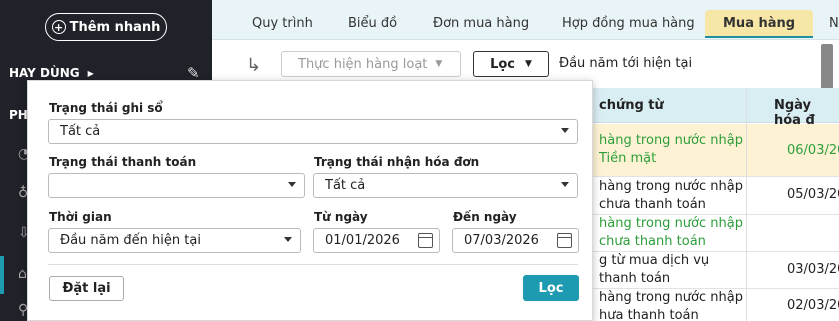 Image resolution: width=839 pixels, height=321 pixels. I want to click on invoice-status-select: Tất cả, so click(445, 185).